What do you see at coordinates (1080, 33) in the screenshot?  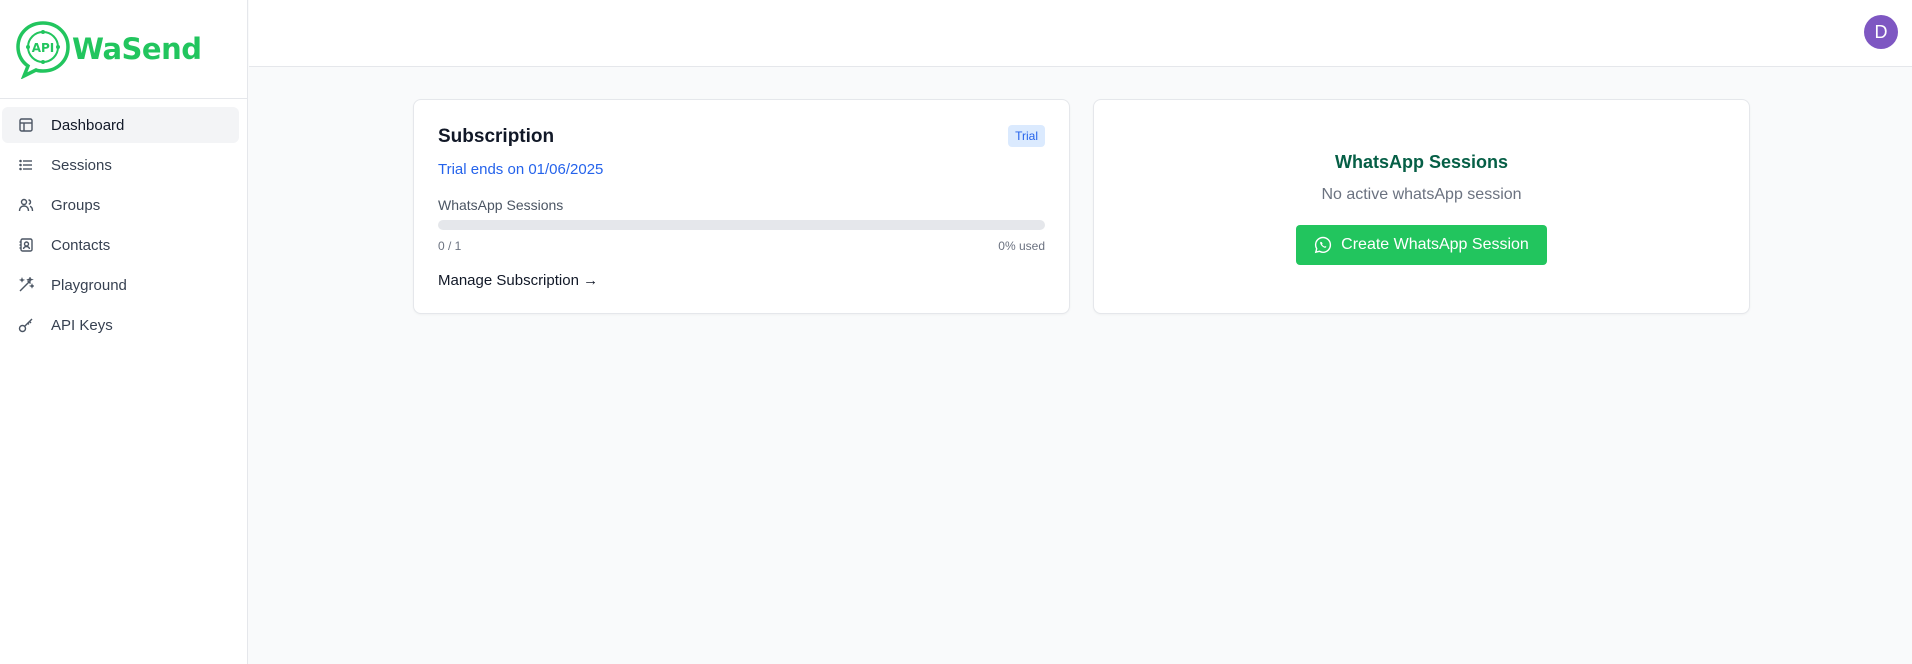 I see `top-header: D` at bounding box center [1080, 33].